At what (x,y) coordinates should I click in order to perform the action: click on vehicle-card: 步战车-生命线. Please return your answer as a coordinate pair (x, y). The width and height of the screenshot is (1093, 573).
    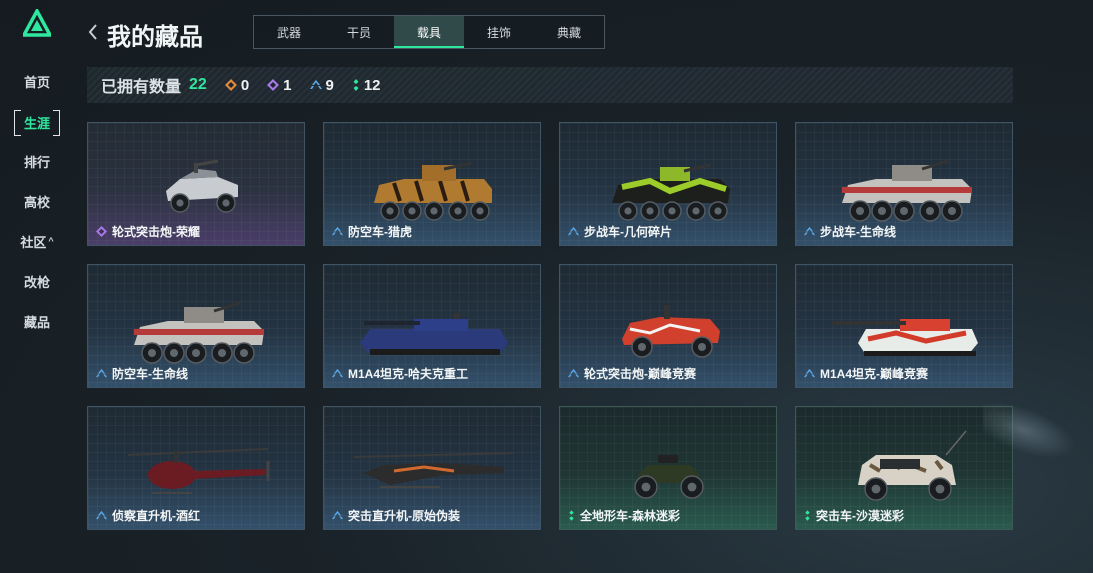
    Looking at the image, I should click on (904, 184).